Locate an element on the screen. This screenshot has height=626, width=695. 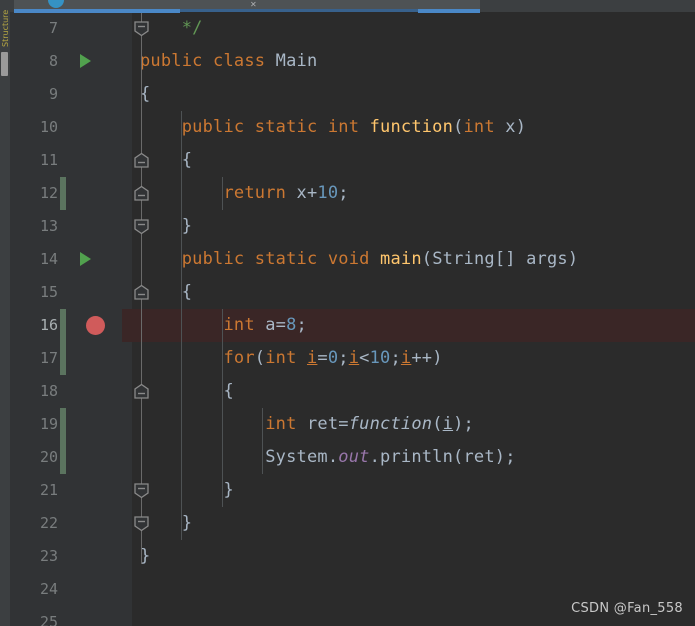
tool-window-label: Structure is located at coordinates (5, 23).